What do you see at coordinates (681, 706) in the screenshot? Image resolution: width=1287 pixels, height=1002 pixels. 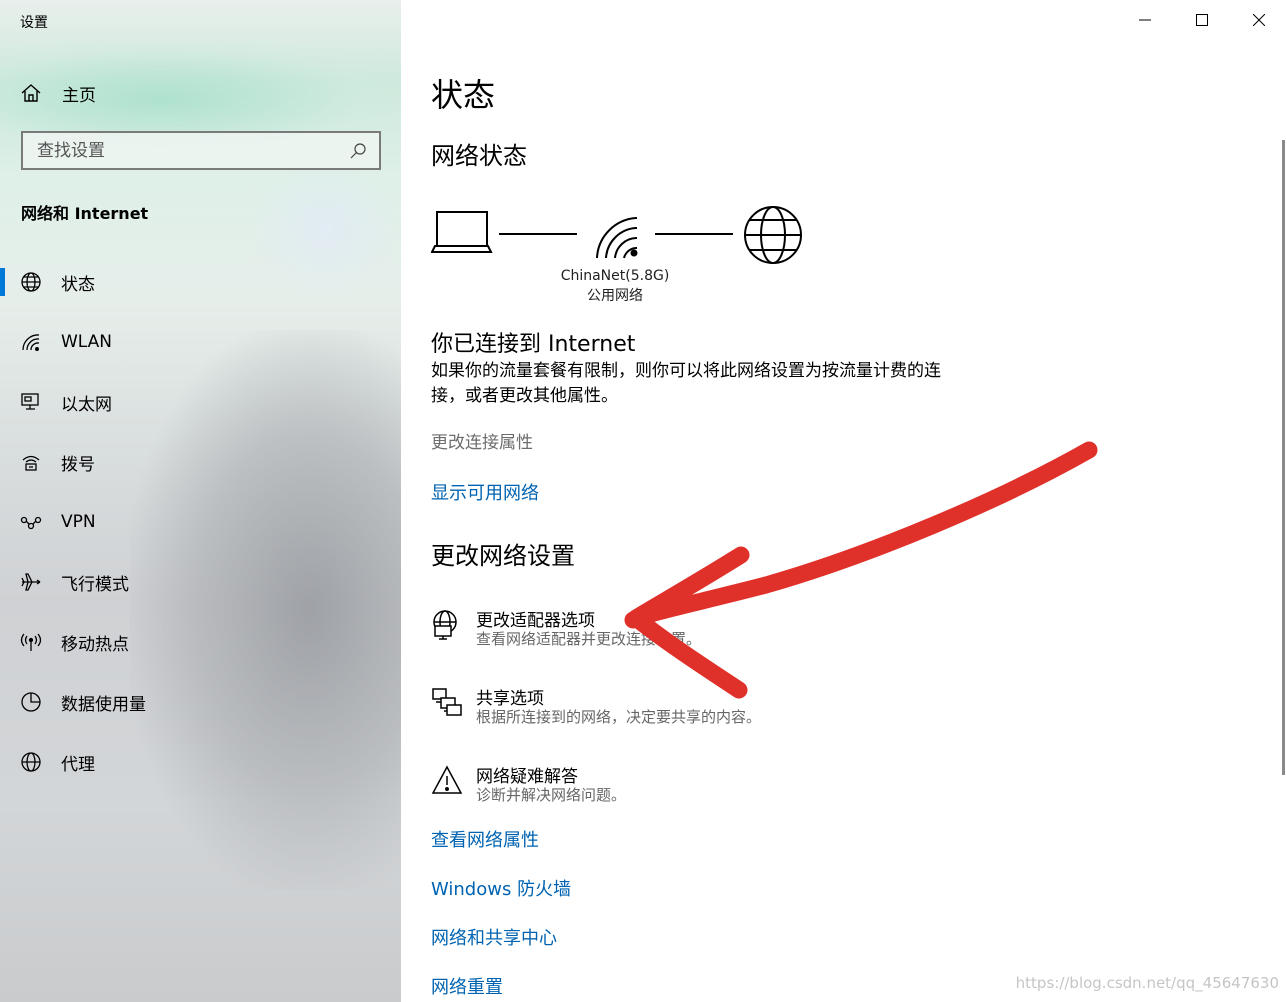 I see `option-sharing: 共享选项 根据所连接到的网络，决定要共享的内容。` at bounding box center [681, 706].